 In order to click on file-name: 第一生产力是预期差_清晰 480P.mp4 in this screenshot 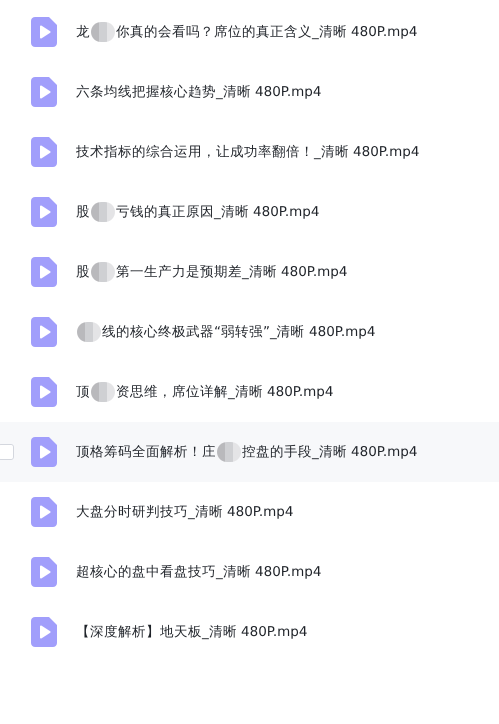, I will do `click(232, 272)`.